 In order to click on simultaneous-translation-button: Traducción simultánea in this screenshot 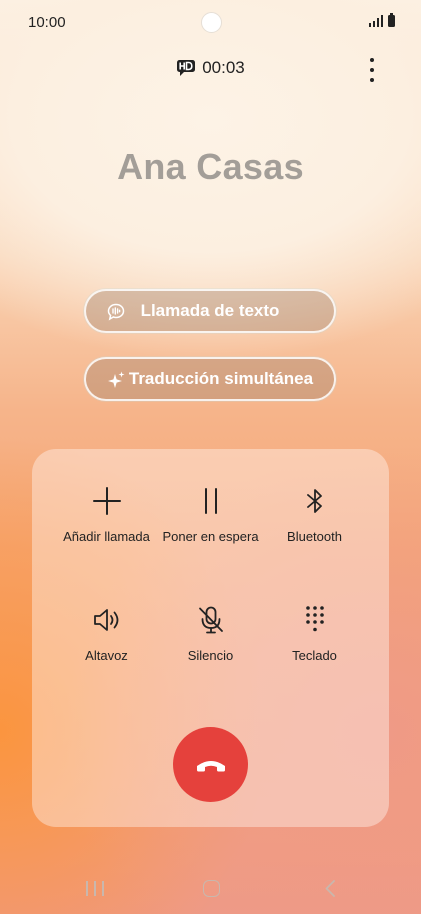, I will do `click(210, 379)`.